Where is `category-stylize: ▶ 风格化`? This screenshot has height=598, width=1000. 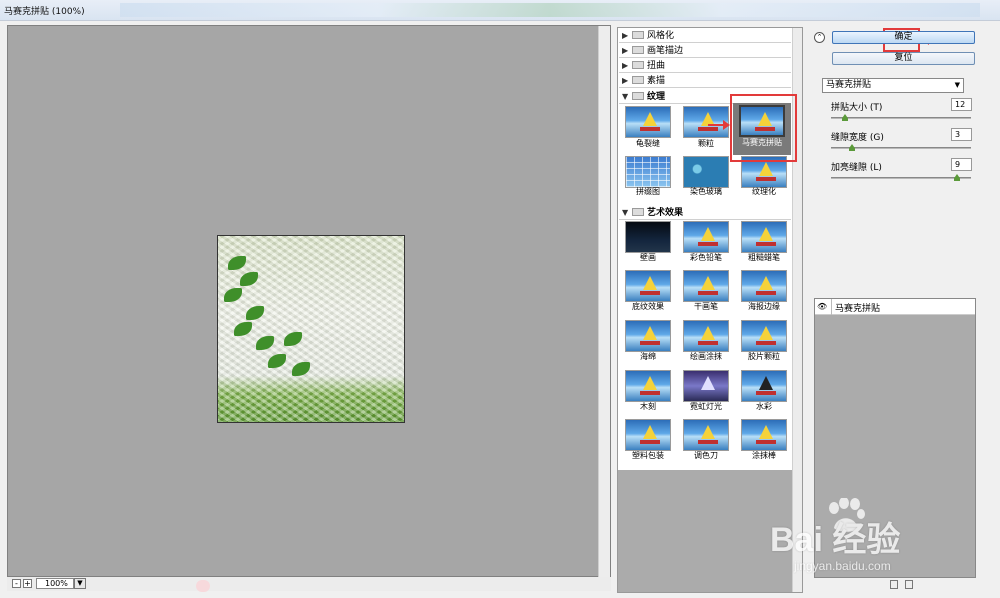 category-stylize: ▶ 风格化 is located at coordinates (705, 36).